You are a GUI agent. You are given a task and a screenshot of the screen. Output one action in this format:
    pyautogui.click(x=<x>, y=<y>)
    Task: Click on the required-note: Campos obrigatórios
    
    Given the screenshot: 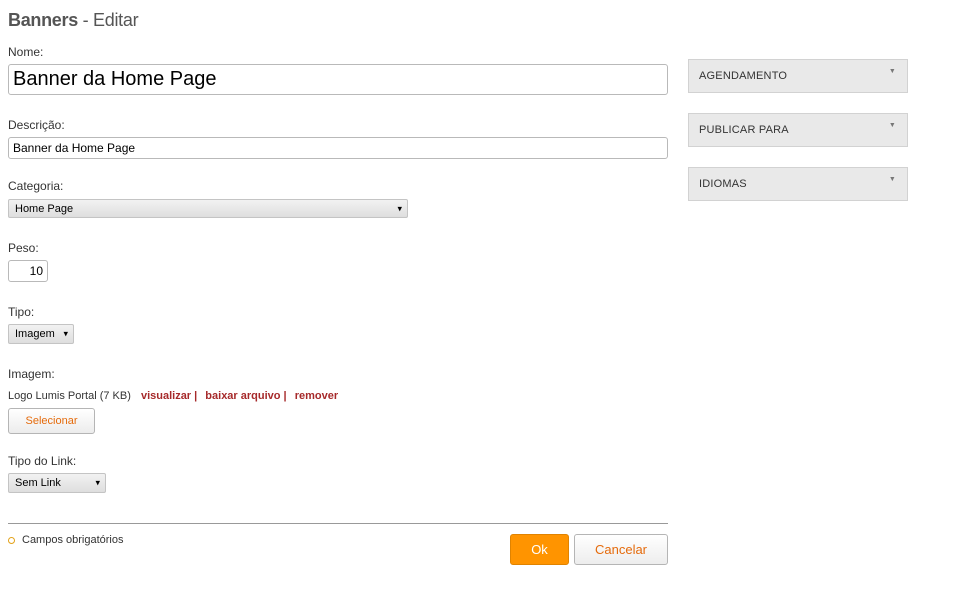 What is the action you would take?
    pyautogui.click(x=66, y=540)
    